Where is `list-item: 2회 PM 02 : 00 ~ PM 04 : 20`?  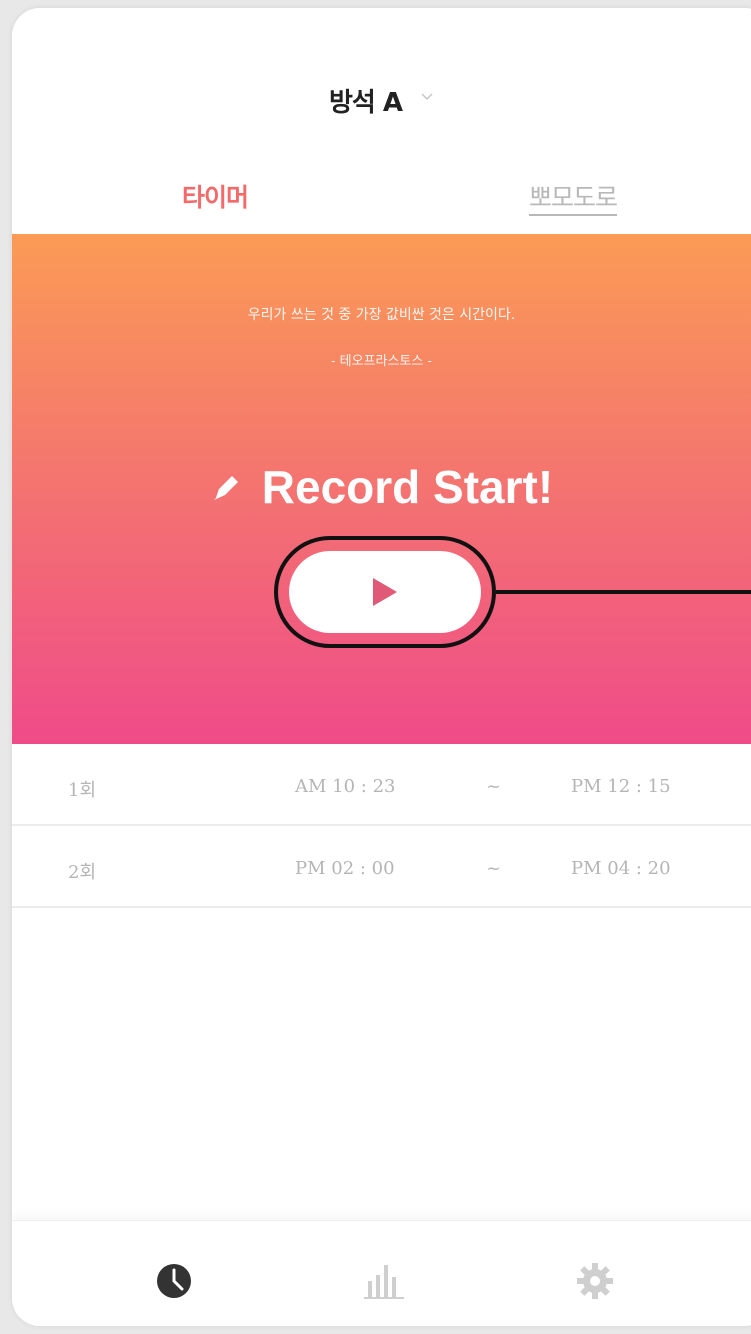
list-item: 2회 PM 02 : 00 ~ PM 04 : 20 is located at coordinates (381, 867).